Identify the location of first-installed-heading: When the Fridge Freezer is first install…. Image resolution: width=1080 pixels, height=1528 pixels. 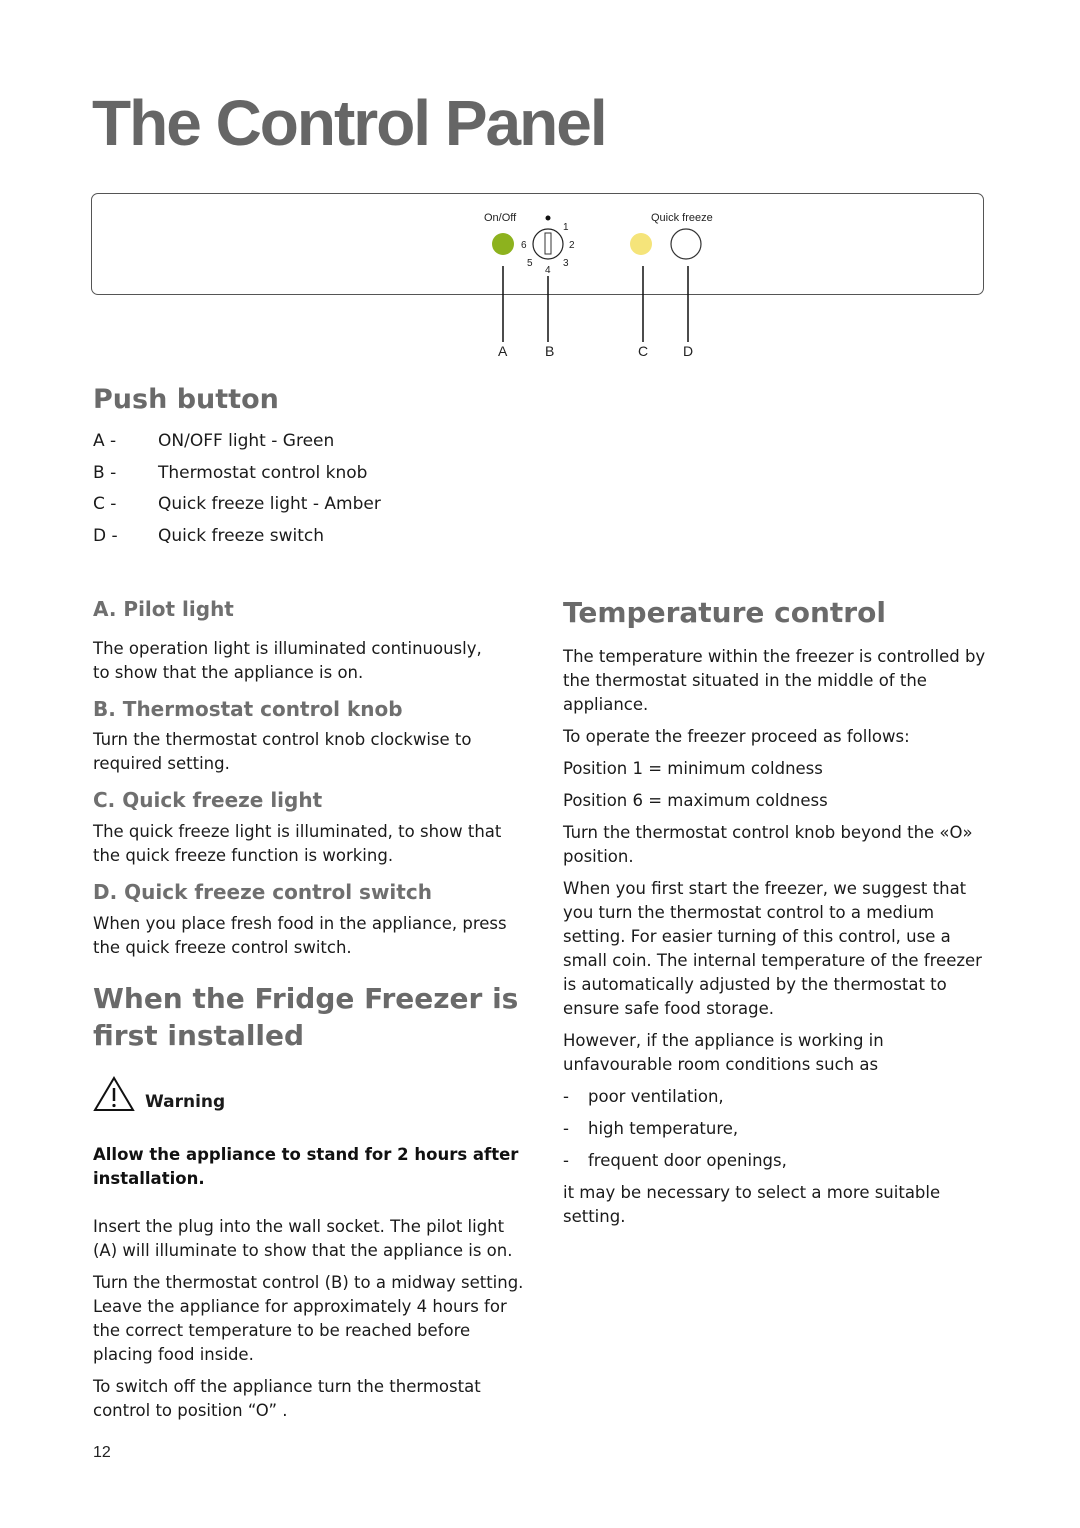
(306, 1017).